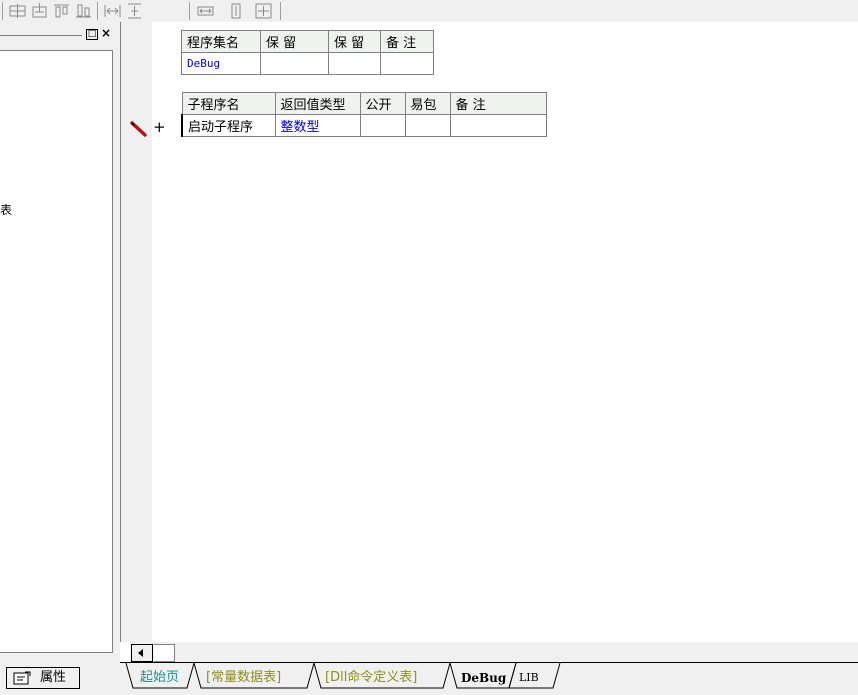 The width and height of the screenshot is (858, 695). Describe the element at coordinates (106, 33) in the screenshot. I see `close-icon: ×` at that location.